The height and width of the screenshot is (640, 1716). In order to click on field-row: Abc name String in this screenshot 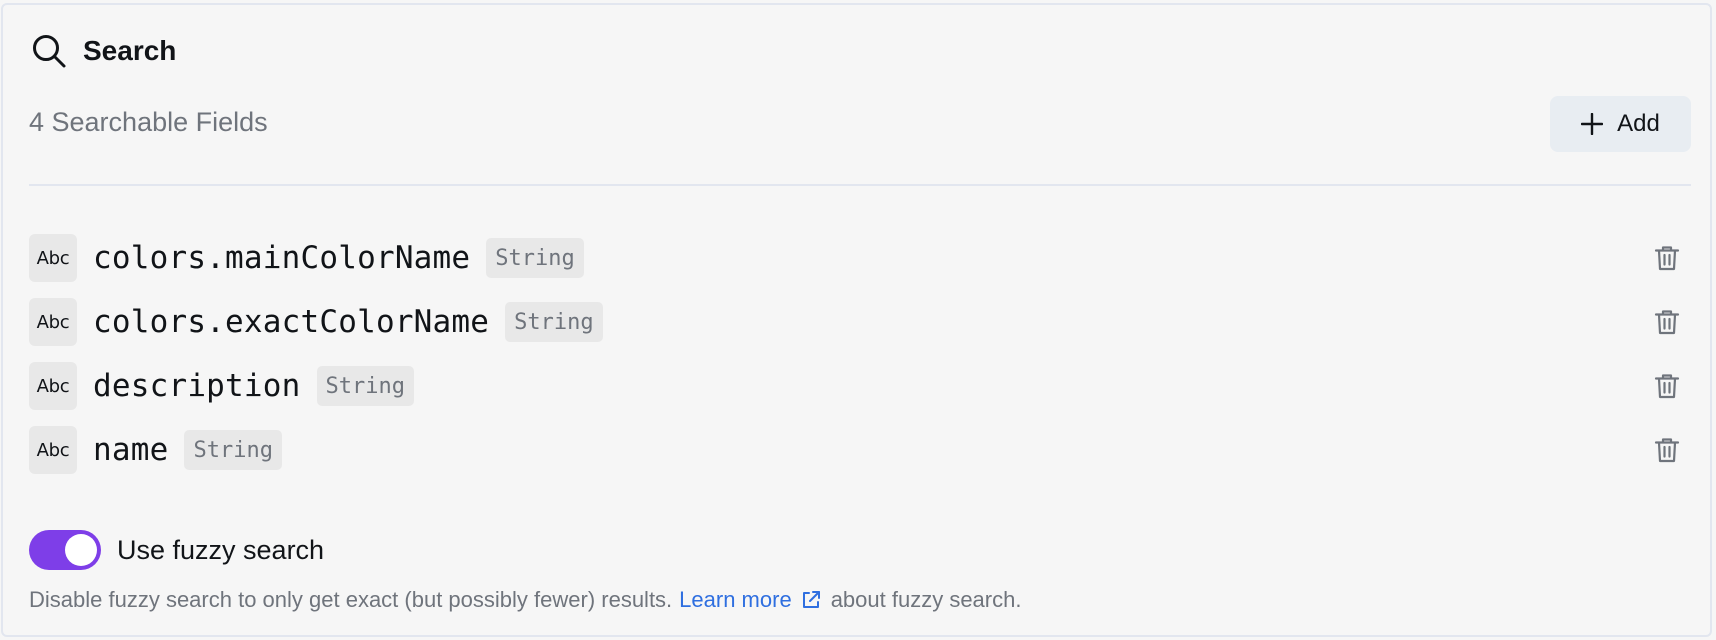, I will do `click(860, 450)`.